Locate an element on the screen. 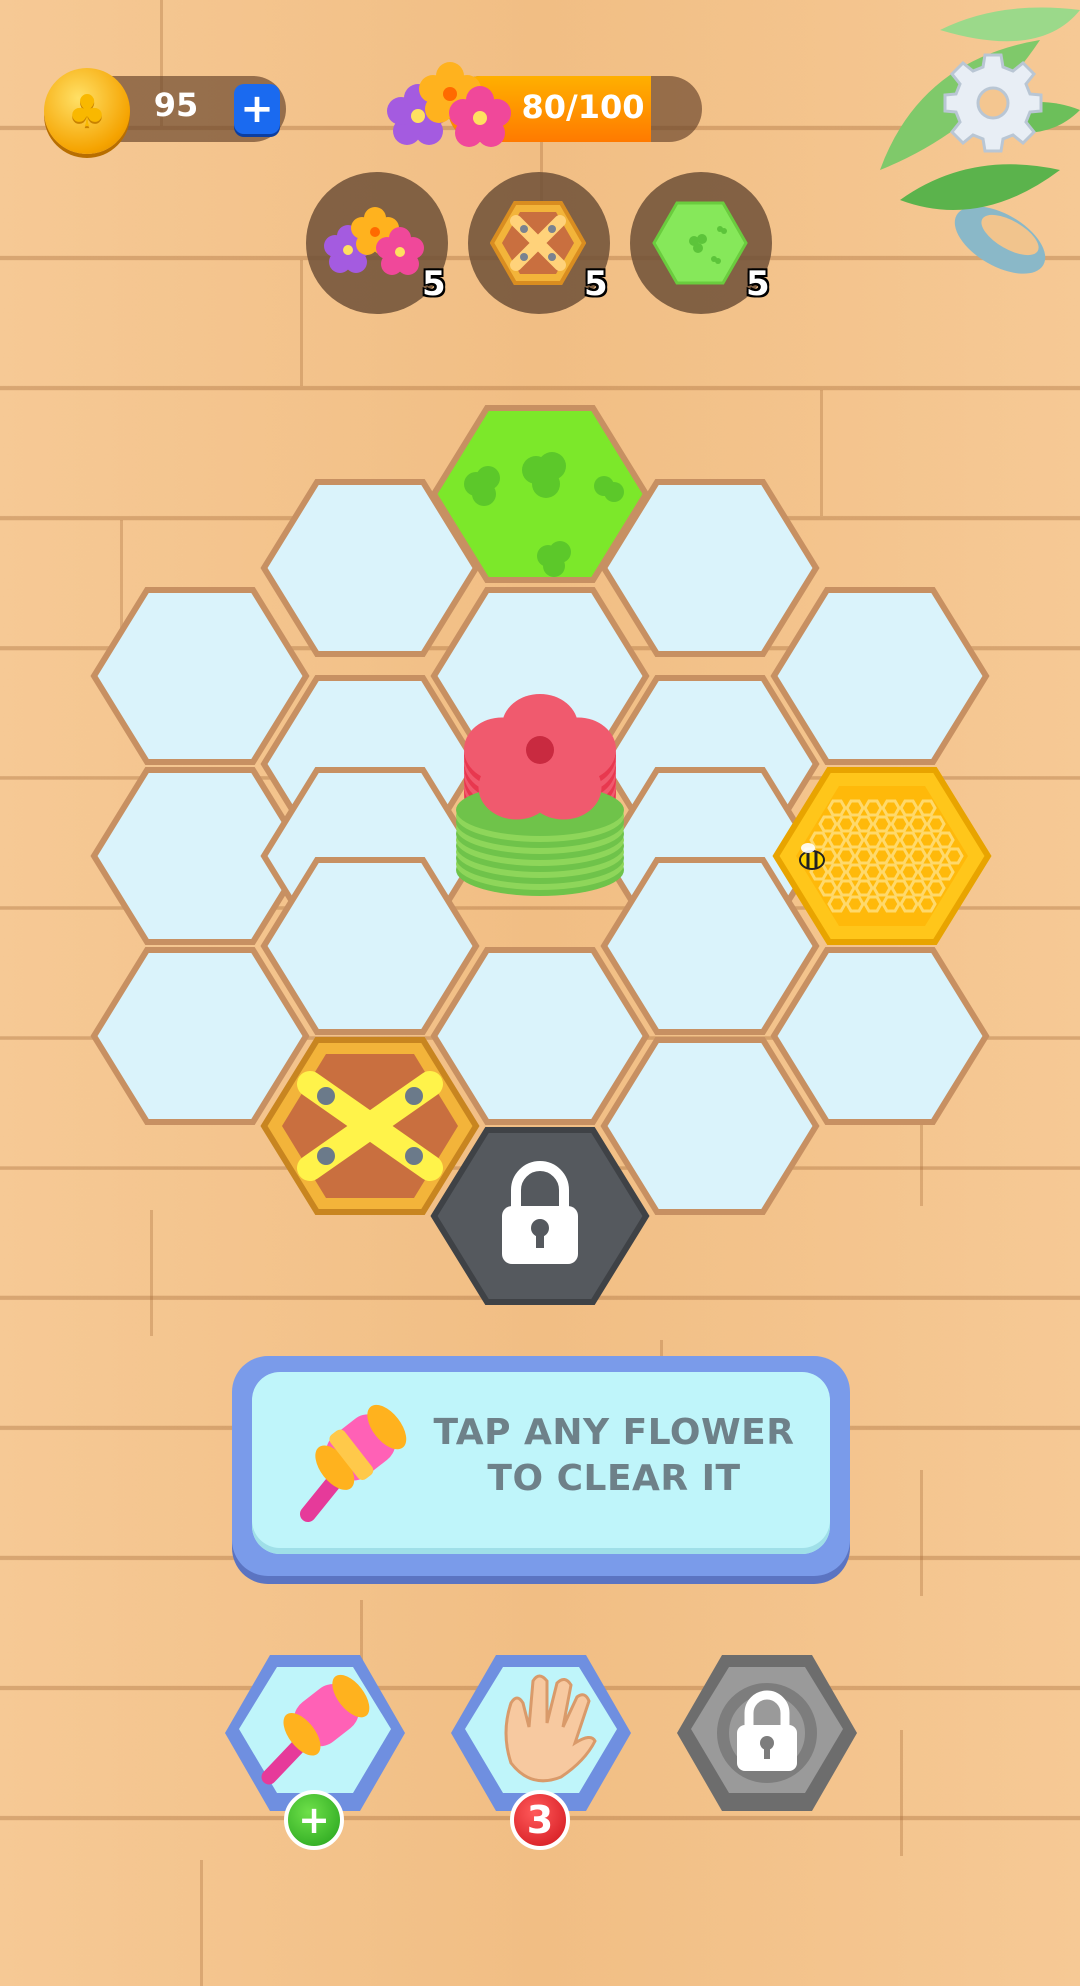  hammer-icon is located at coordinates (353, 1463).